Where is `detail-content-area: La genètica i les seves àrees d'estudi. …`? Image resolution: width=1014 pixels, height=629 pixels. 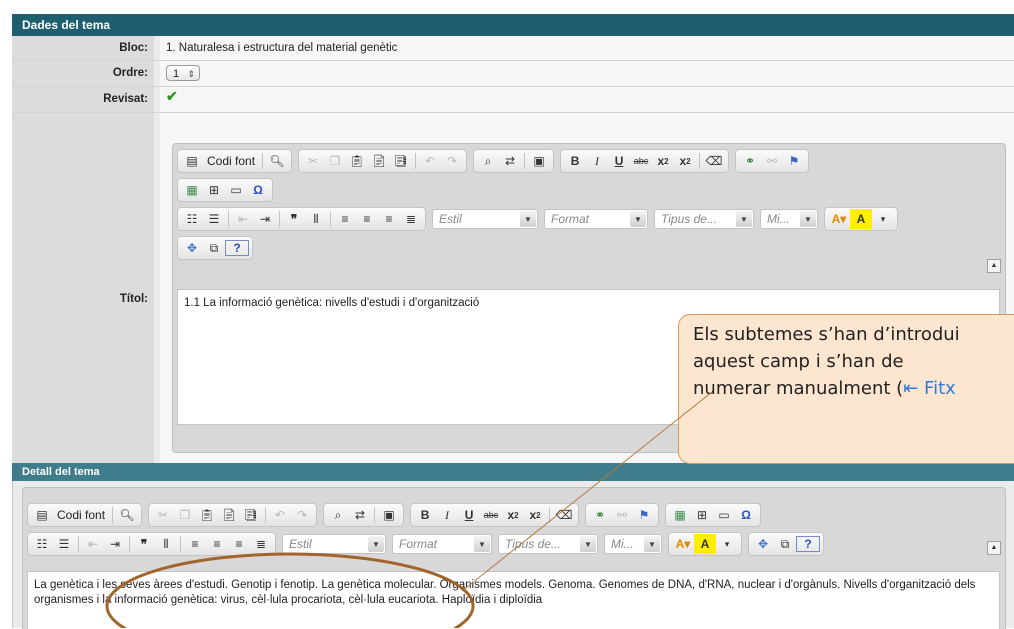
detail-content-area: La genètica i les seves àrees d'estudi. … is located at coordinates (513, 600).